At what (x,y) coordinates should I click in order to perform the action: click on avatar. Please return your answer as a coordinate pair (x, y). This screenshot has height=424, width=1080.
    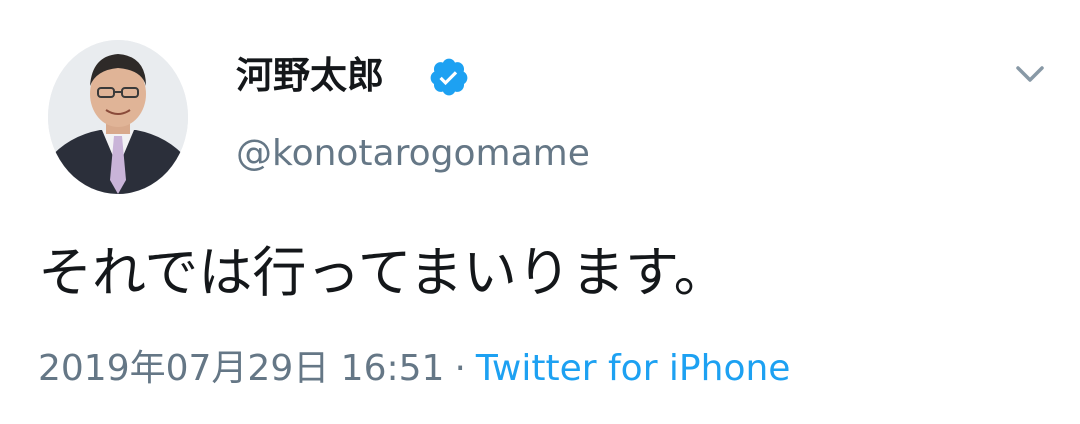
    Looking at the image, I should click on (118, 117).